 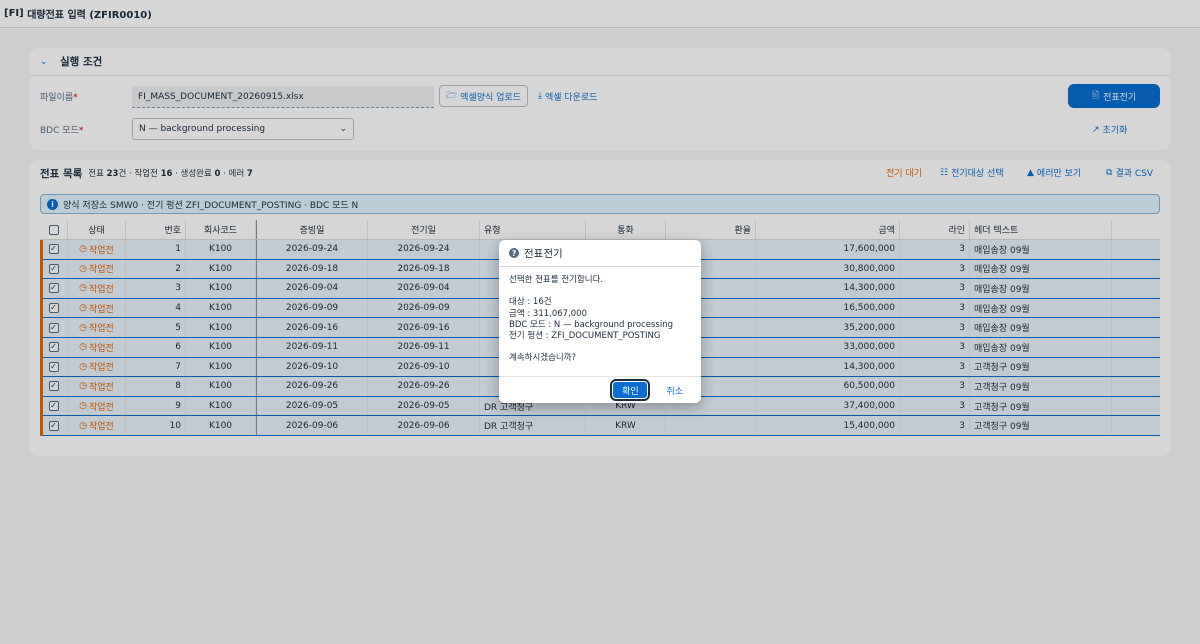 I want to click on dialog-header: ? 전표전기, so click(x=600, y=253).